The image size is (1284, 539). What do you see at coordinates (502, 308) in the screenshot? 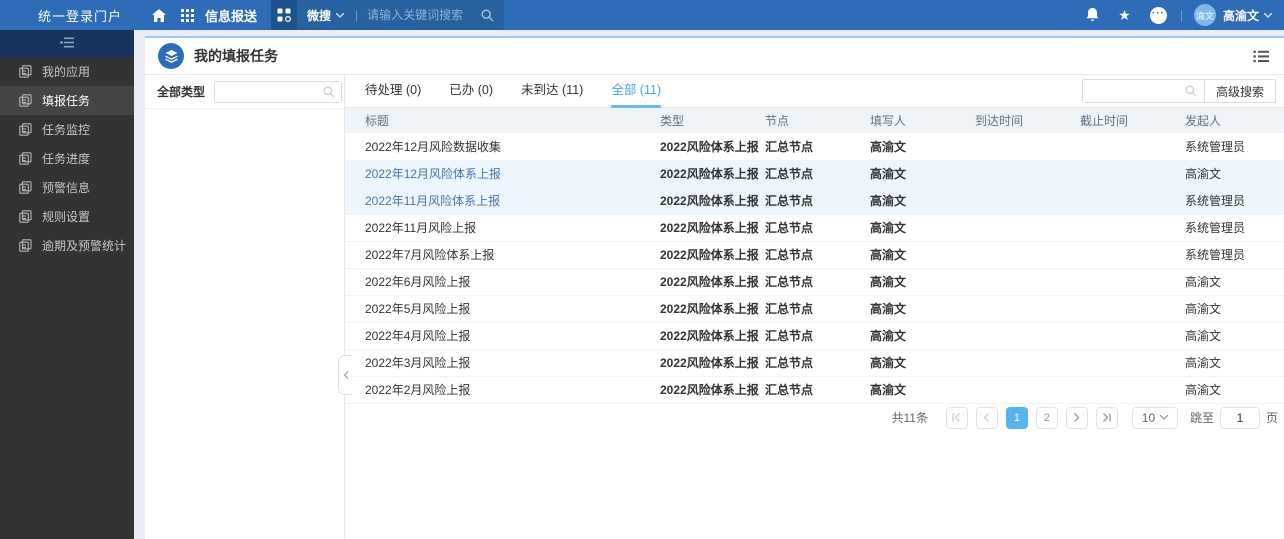
I see `task-title: 2022年5月风险上报` at bounding box center [502, 308].